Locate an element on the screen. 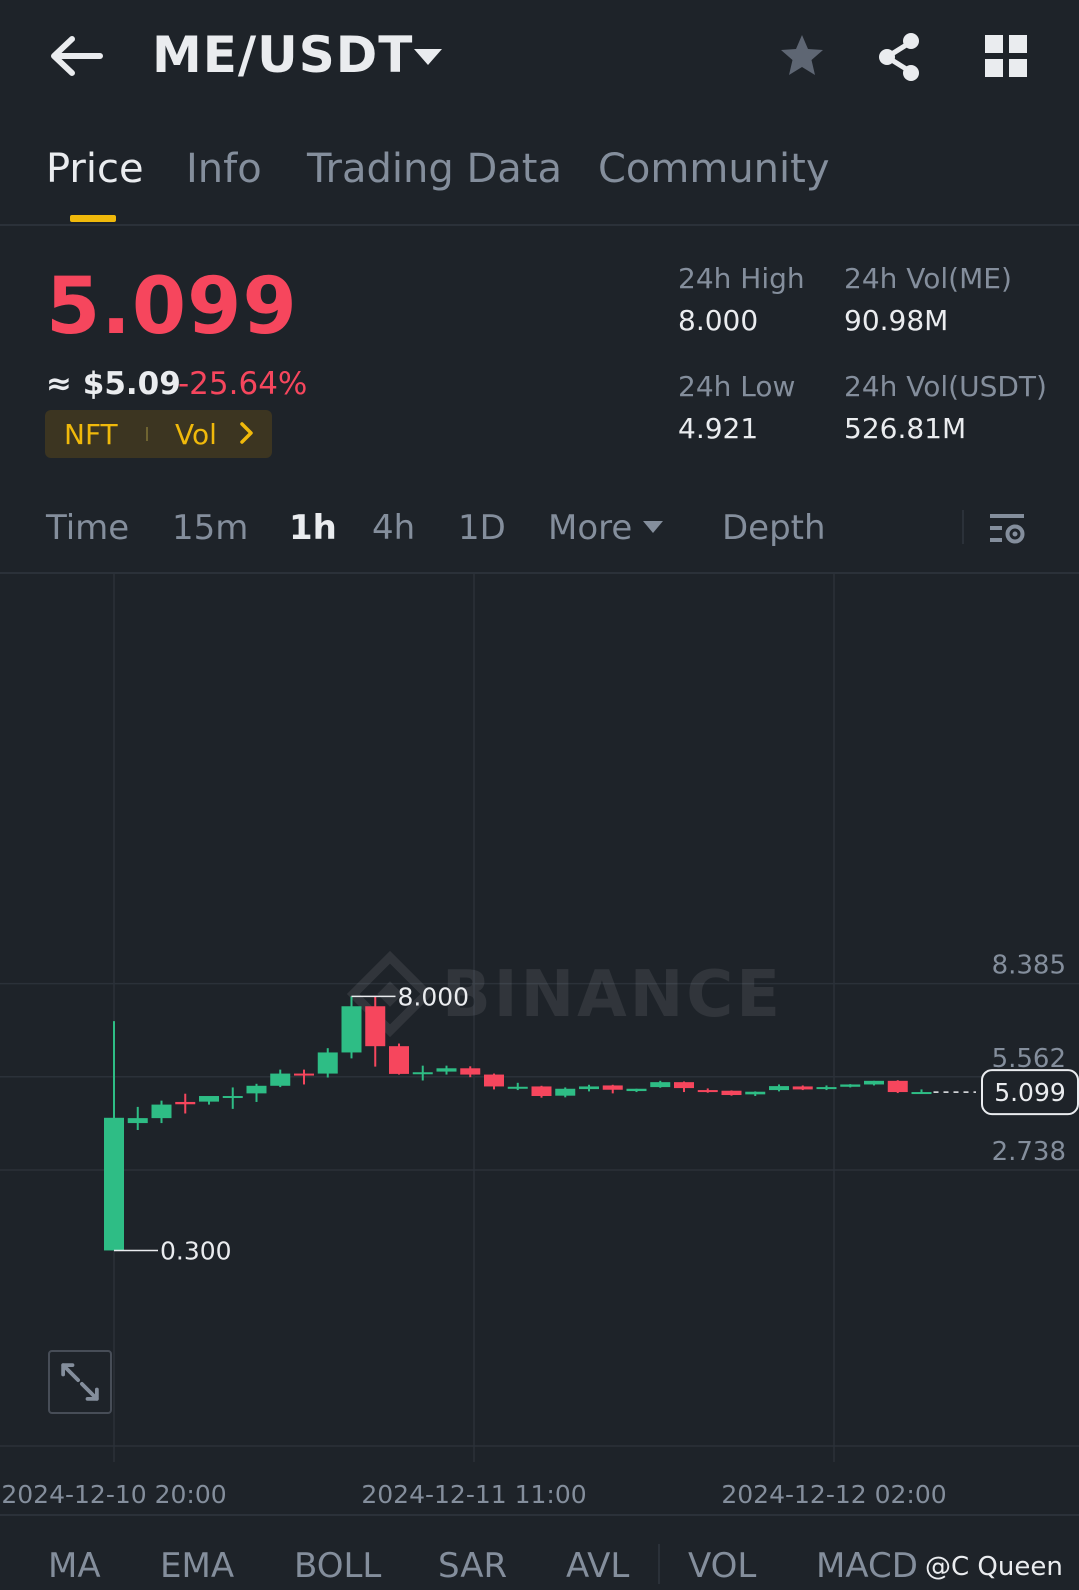  star-icon is located at coordinates (802, 56).